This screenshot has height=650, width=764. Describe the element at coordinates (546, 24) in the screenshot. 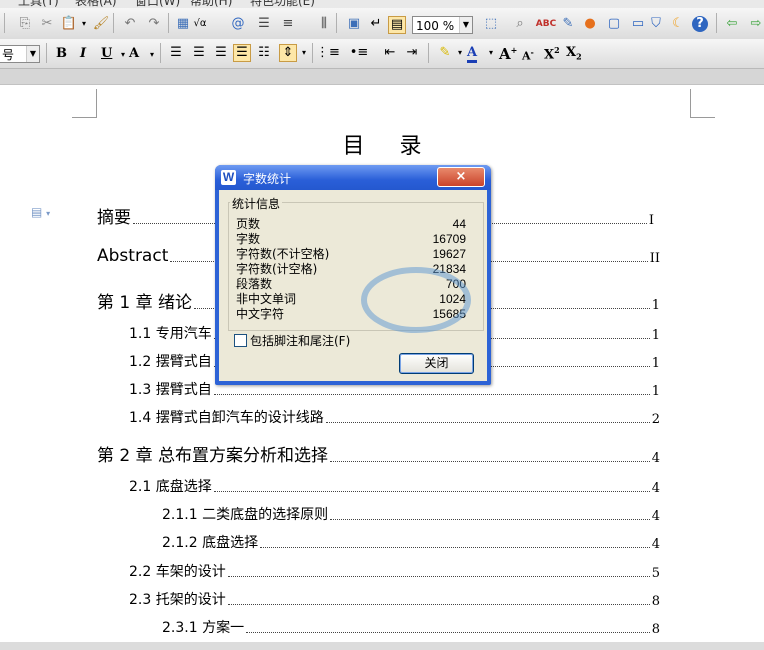

I see `spell-check-icon: ABC` at that location.